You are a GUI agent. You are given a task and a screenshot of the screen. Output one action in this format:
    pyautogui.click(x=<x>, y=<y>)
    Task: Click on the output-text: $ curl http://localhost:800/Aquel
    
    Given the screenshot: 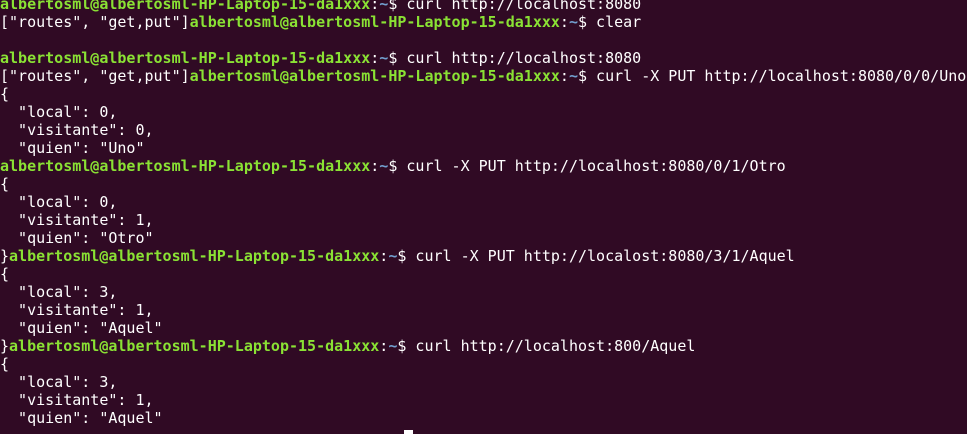 What is the action you would take?
    pyautogui.click(x=546, y=346)
    